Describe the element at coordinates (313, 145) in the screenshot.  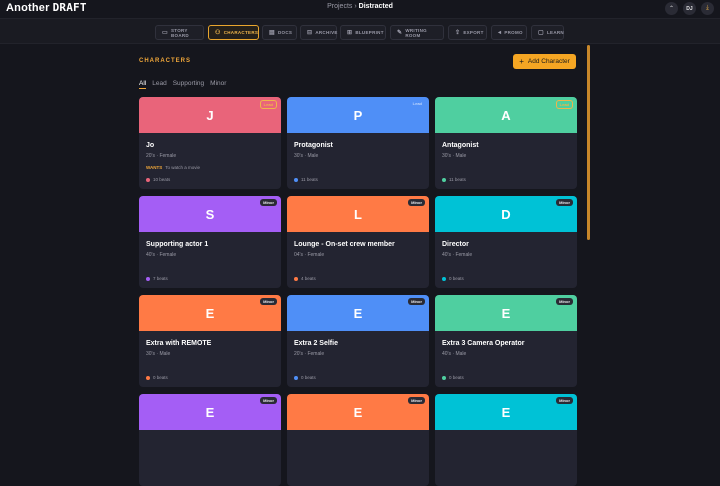
I see `character-name: Protagonist` at that location.